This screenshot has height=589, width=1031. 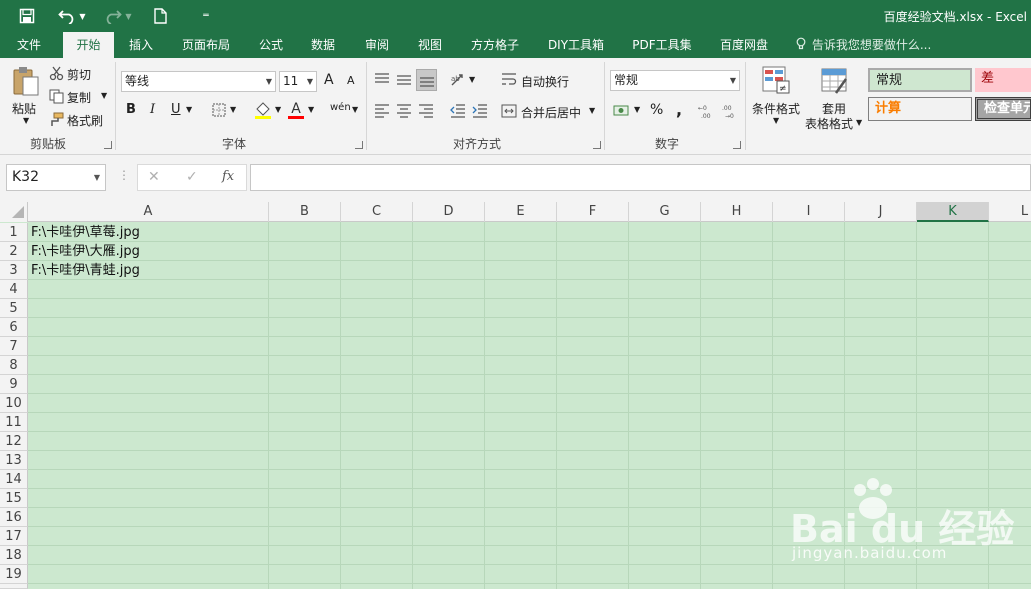 I want to click on paste-dropdown-icon: ▼, so click(x=26, y=120).